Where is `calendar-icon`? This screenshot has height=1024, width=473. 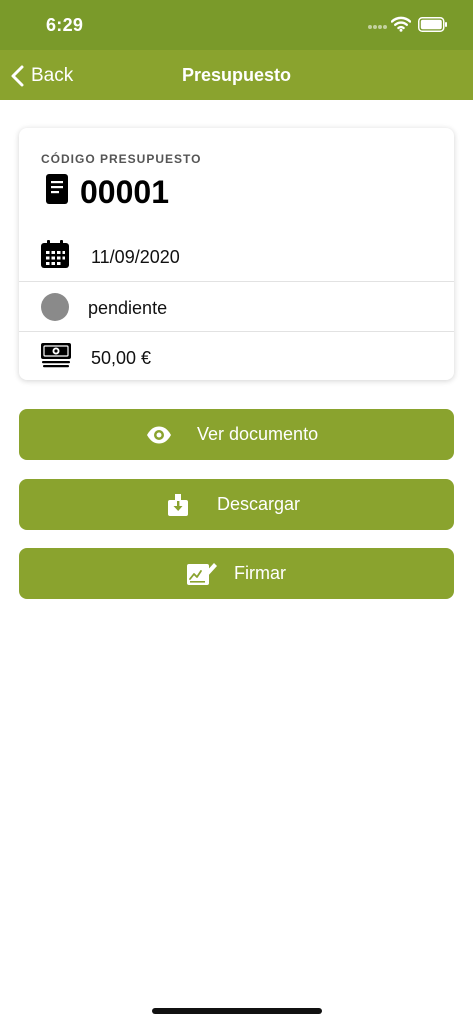
calendar-icon is located at coordinates (55, 254).